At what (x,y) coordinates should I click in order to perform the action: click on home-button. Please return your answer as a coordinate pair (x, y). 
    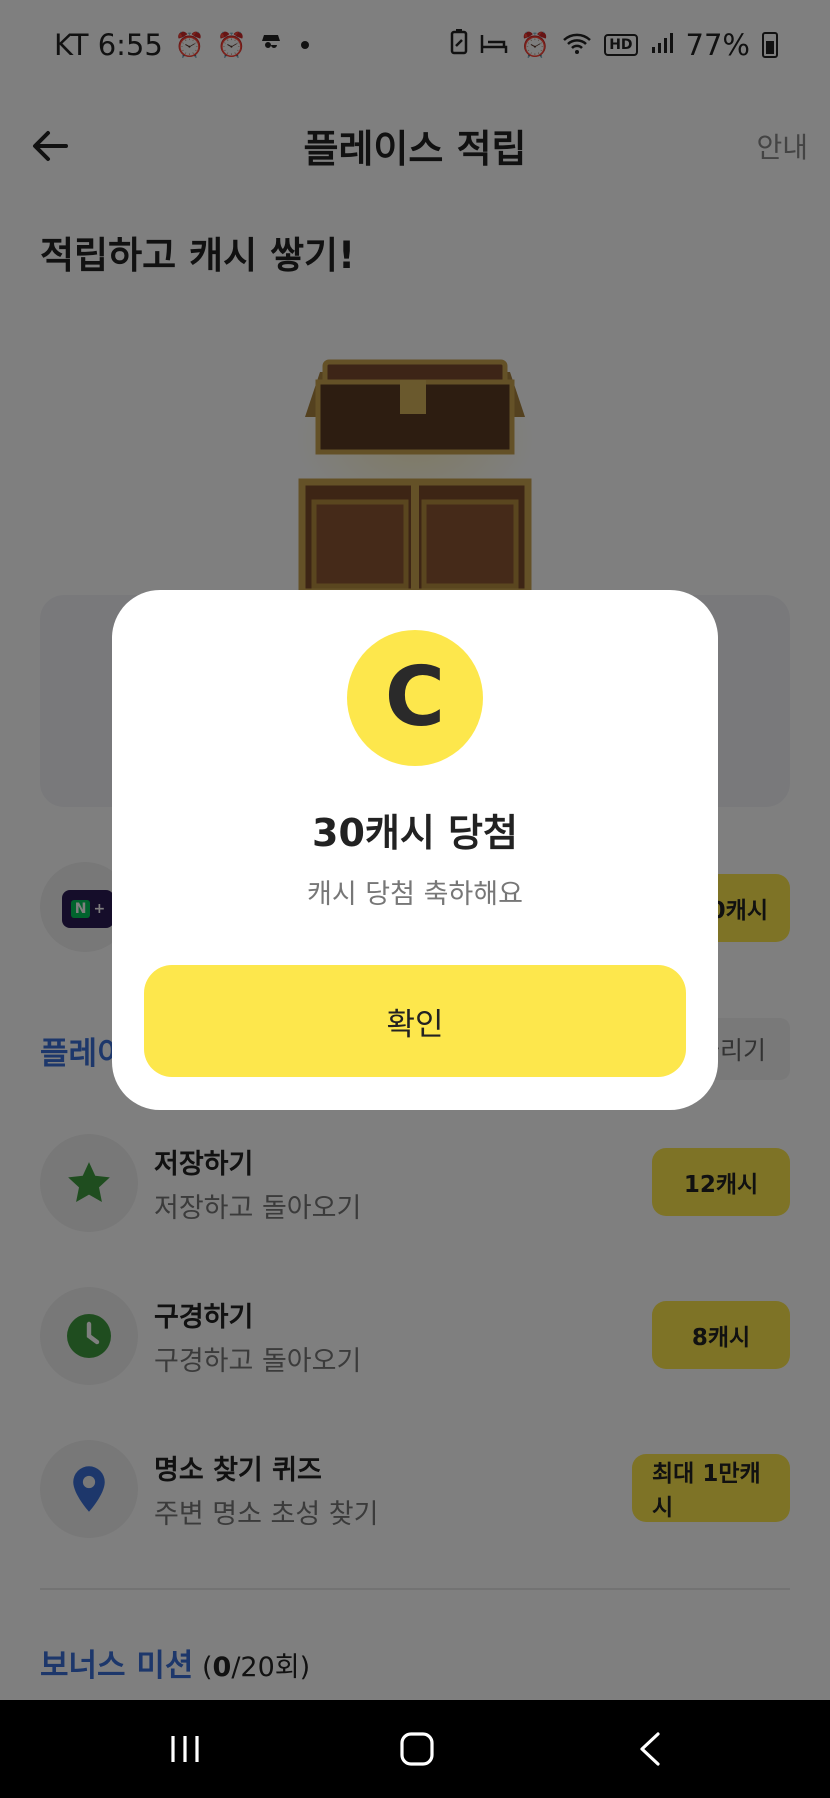
    Looking at the image, I should click on (417, 1749).